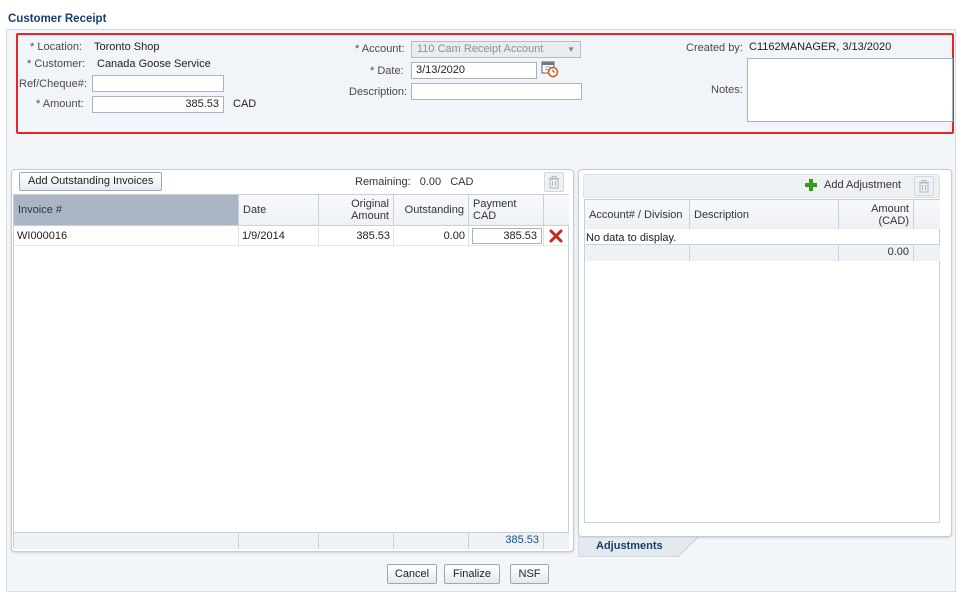  I want to click on customer-label-text: Customer:, so click(60, 64).